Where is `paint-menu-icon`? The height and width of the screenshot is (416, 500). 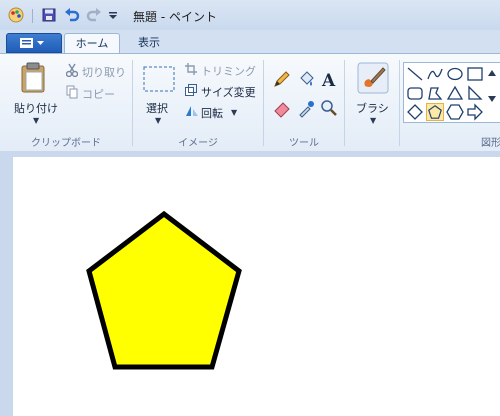
paint-menu-icon is located at coordinates (32, 43).